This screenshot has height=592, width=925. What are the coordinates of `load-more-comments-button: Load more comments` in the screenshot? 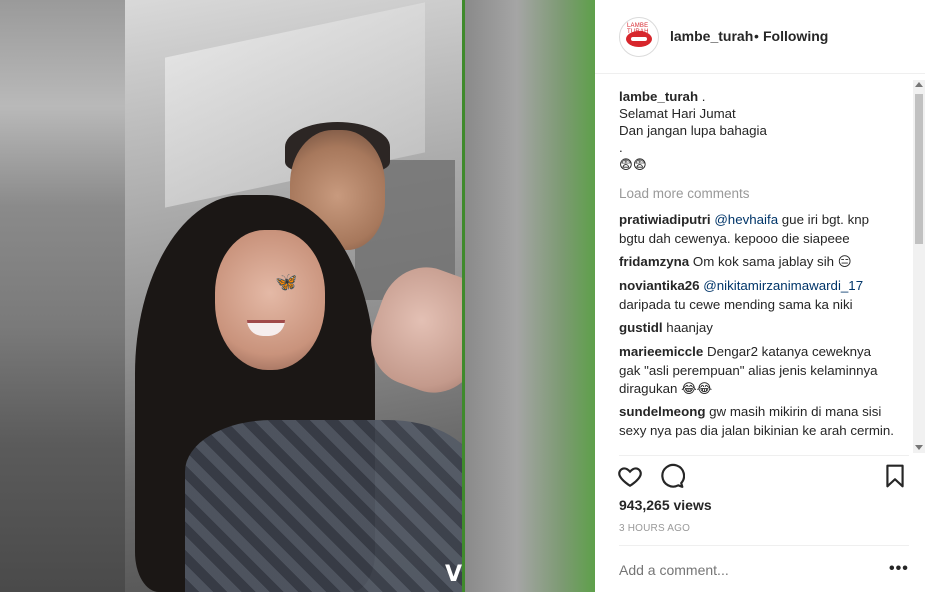 It's located at (684, 193).